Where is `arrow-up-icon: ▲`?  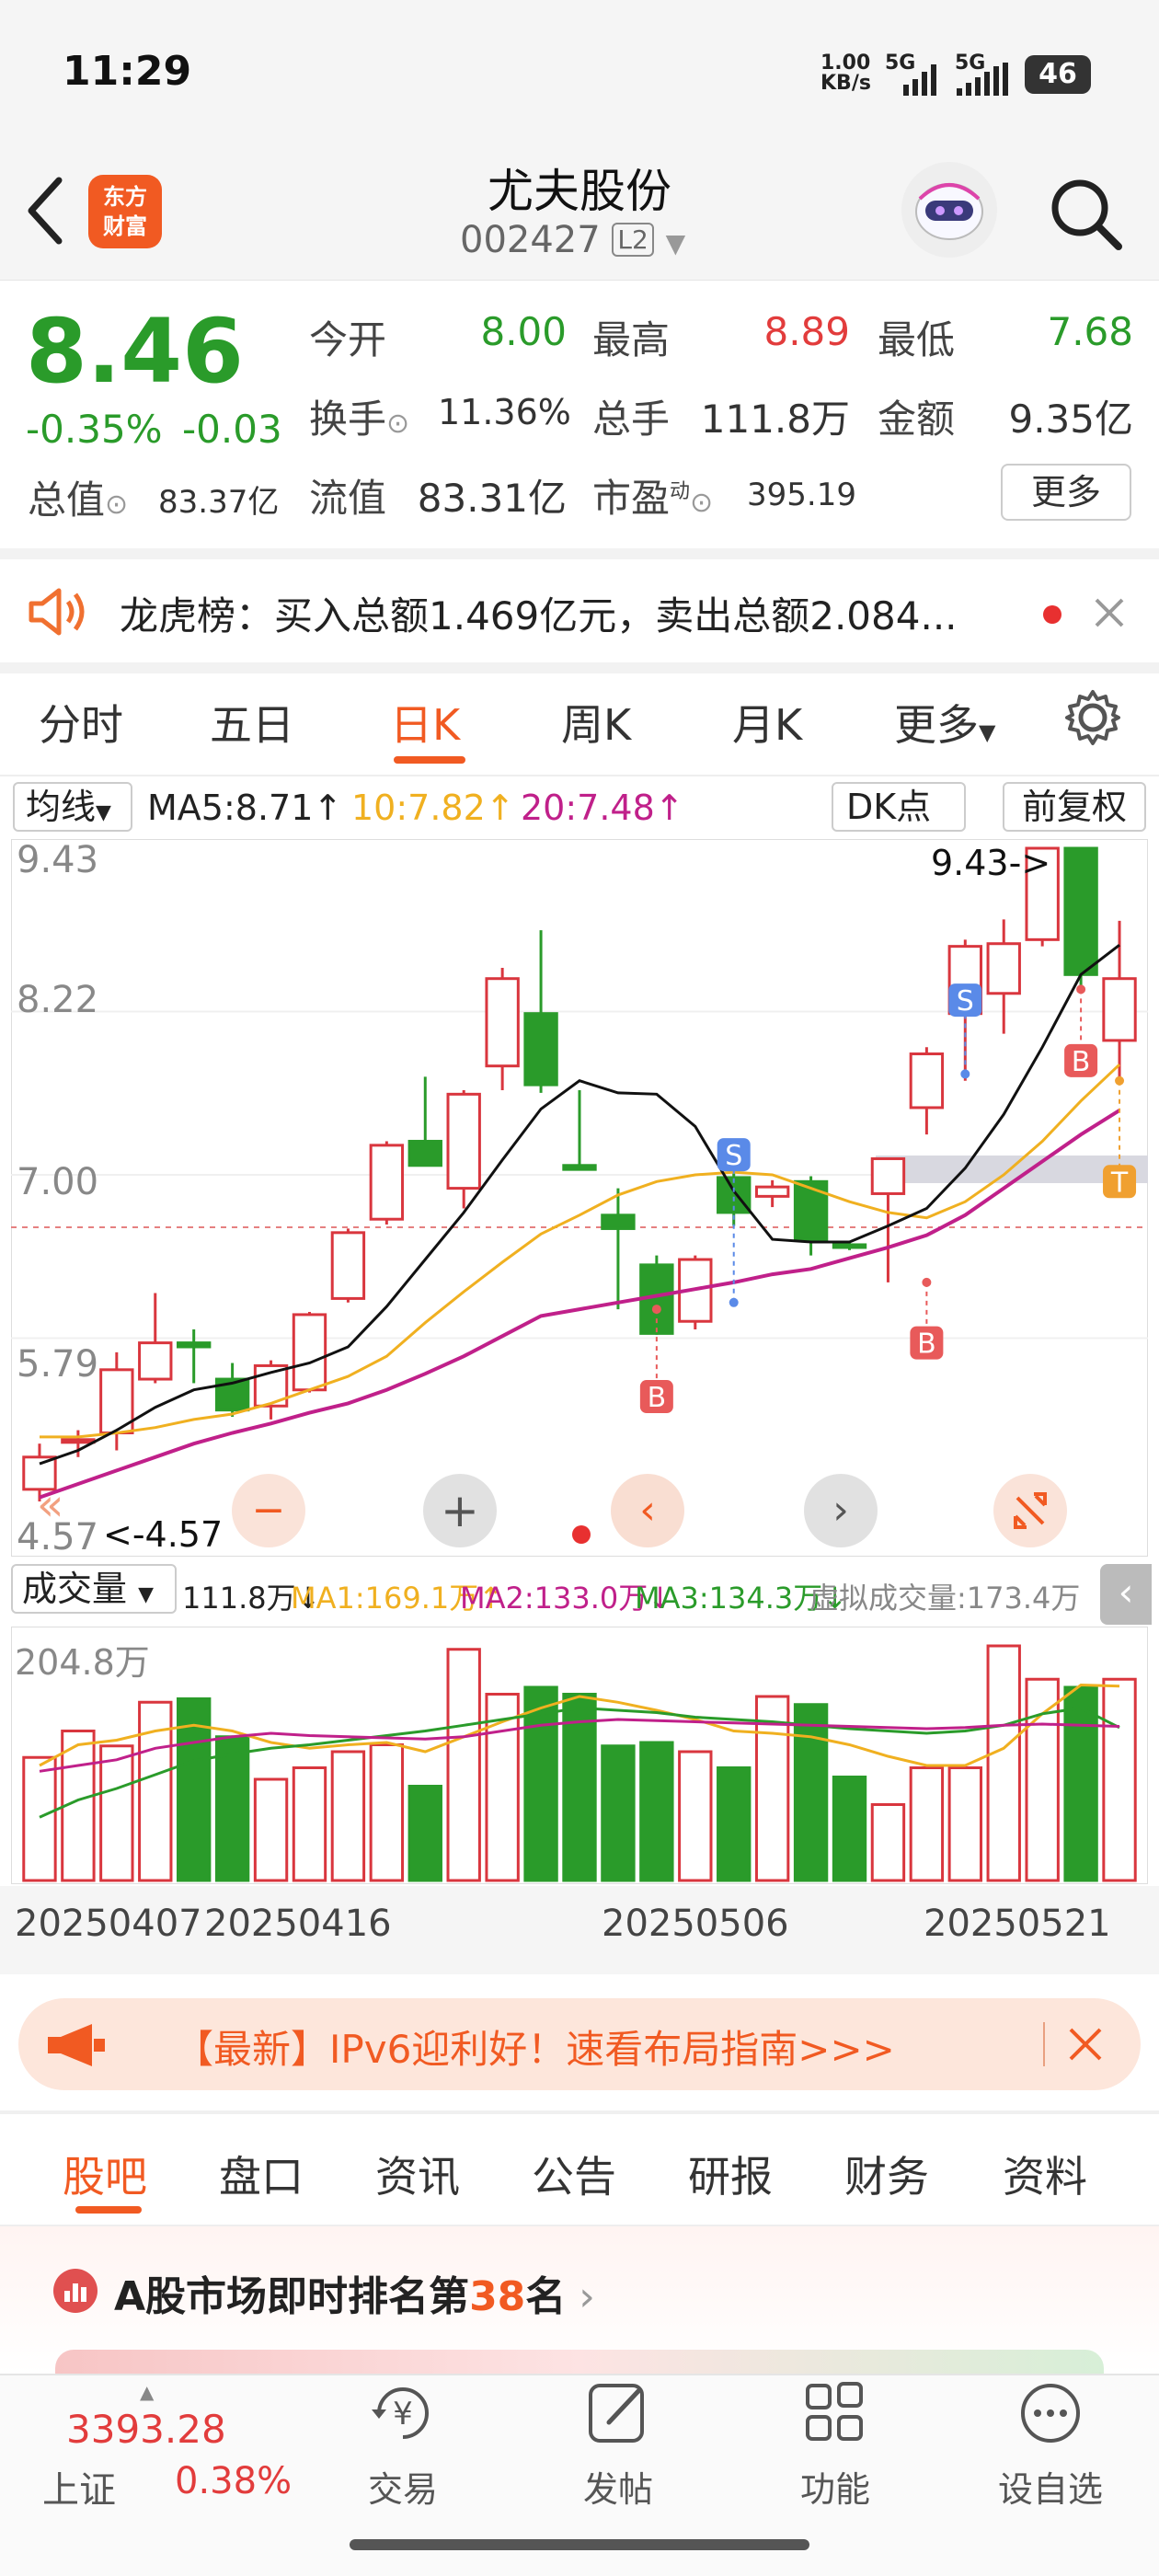 arrow-up-icon: ▲ is located at coordinates (147, 2392).